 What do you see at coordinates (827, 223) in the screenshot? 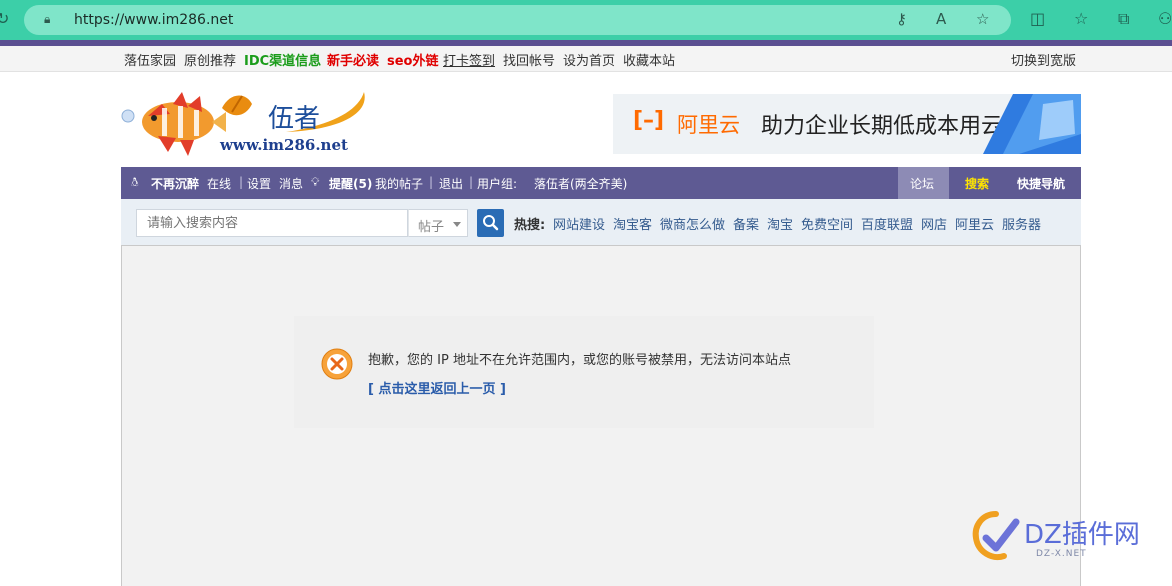
I see `hot-search-term: 免费空间` at bounding box center [827, 223].